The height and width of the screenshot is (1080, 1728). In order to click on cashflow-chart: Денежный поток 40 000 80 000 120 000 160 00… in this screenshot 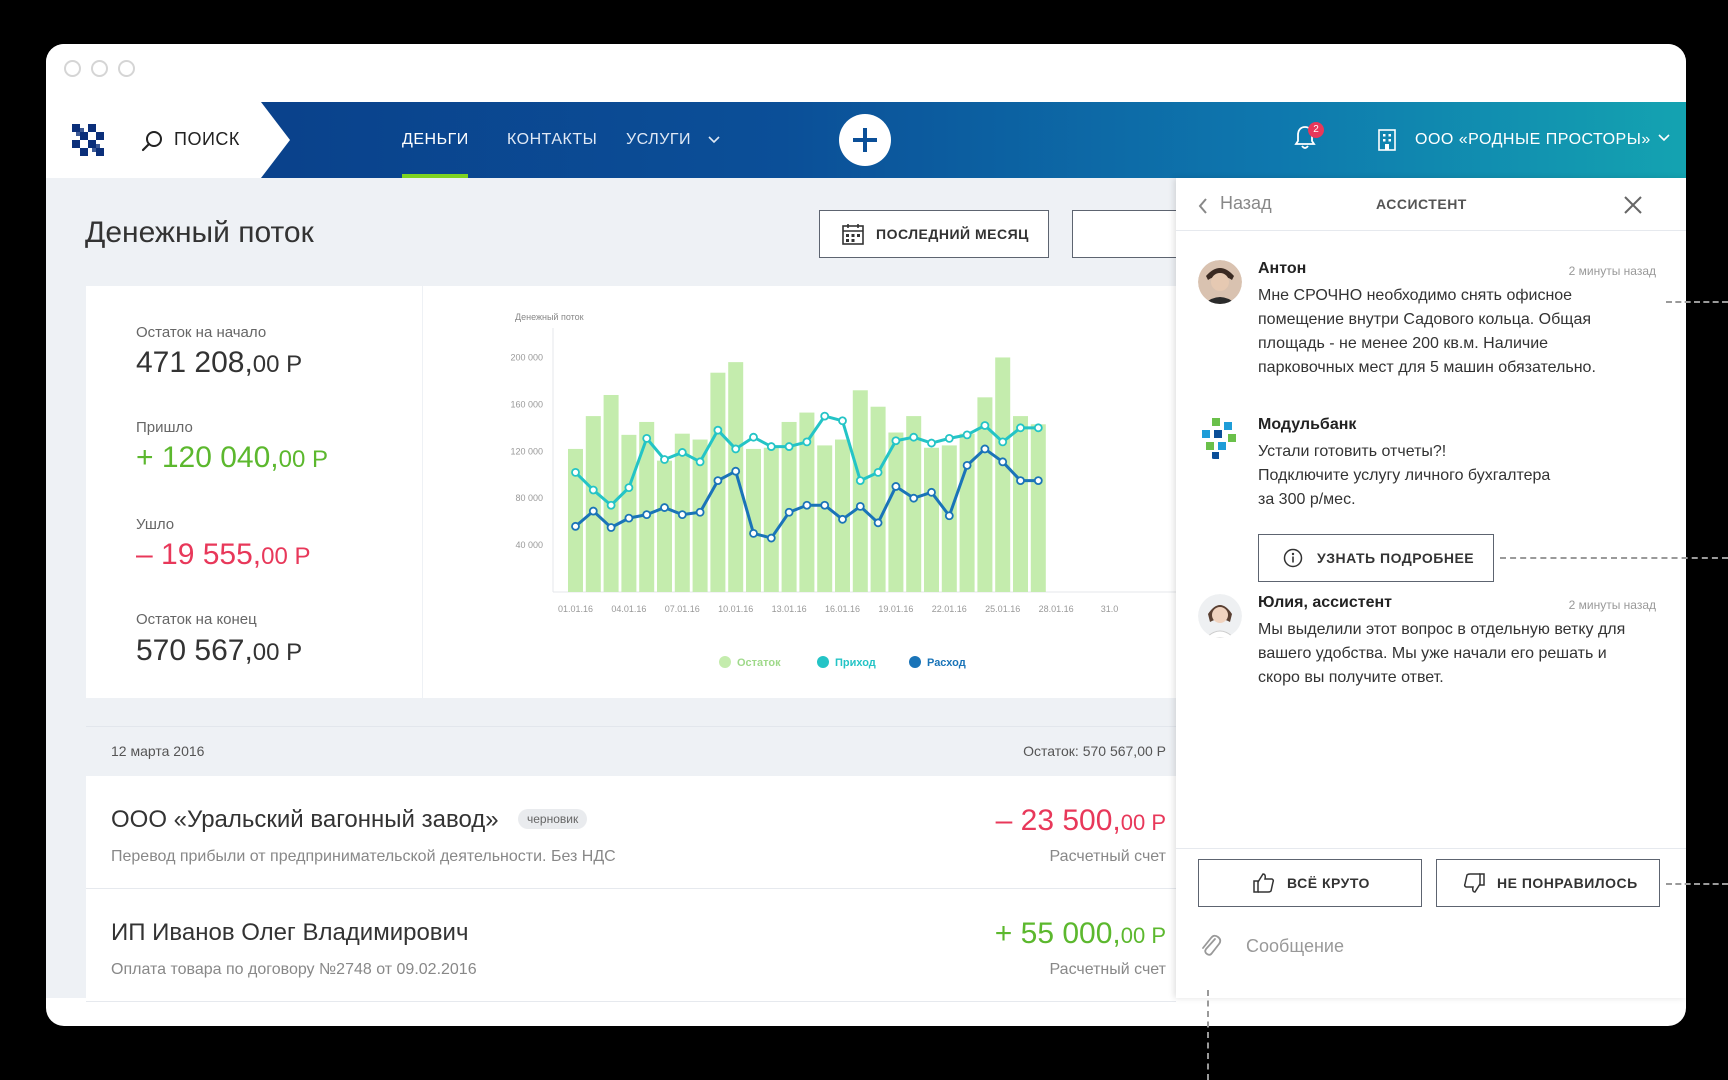, I will do `click(843, 490)`.